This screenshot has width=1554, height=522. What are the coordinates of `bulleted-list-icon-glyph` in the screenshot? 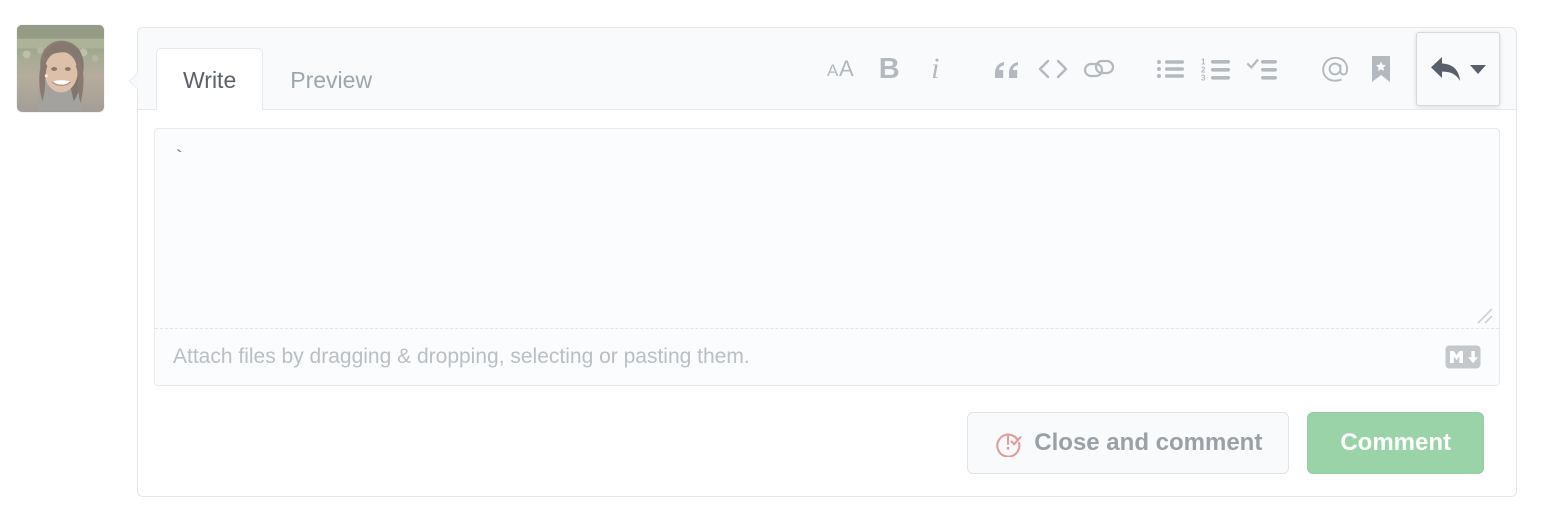 It's located at (1170, 69).